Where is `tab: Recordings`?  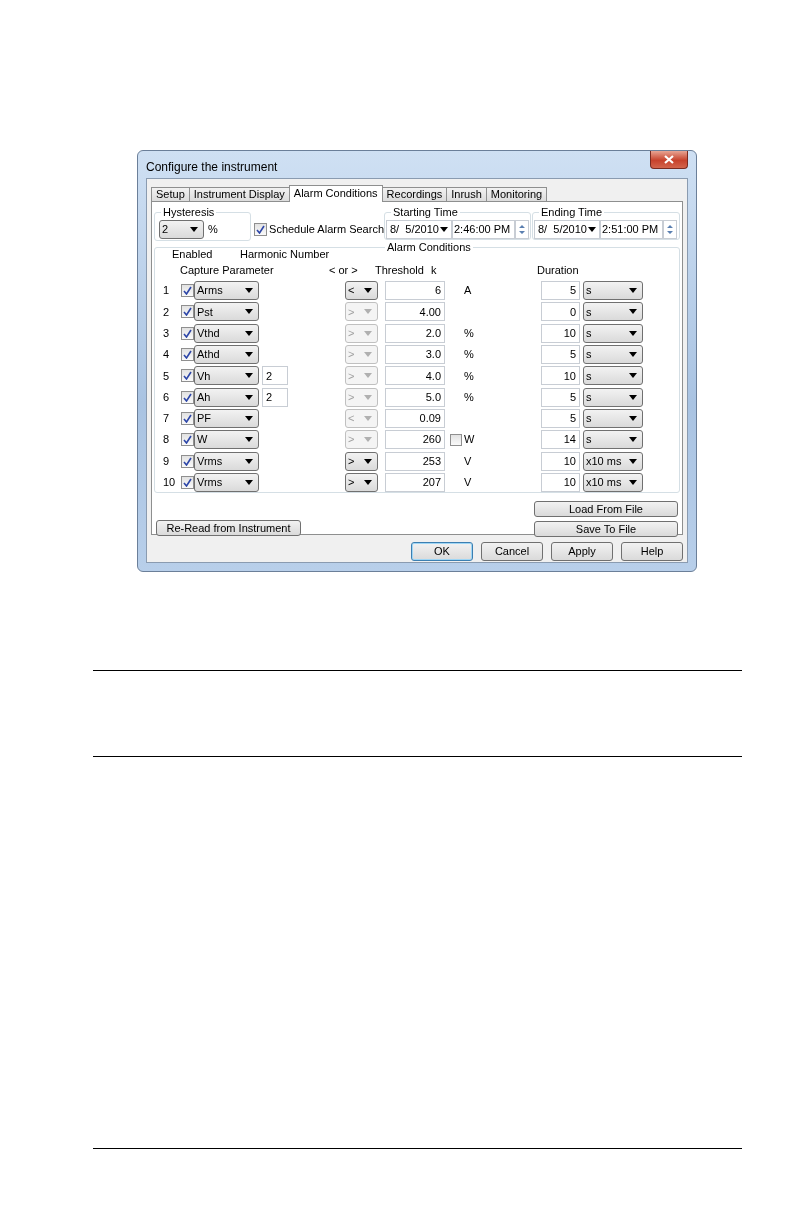
tab: Recordings is located at coordinates (414, 194).